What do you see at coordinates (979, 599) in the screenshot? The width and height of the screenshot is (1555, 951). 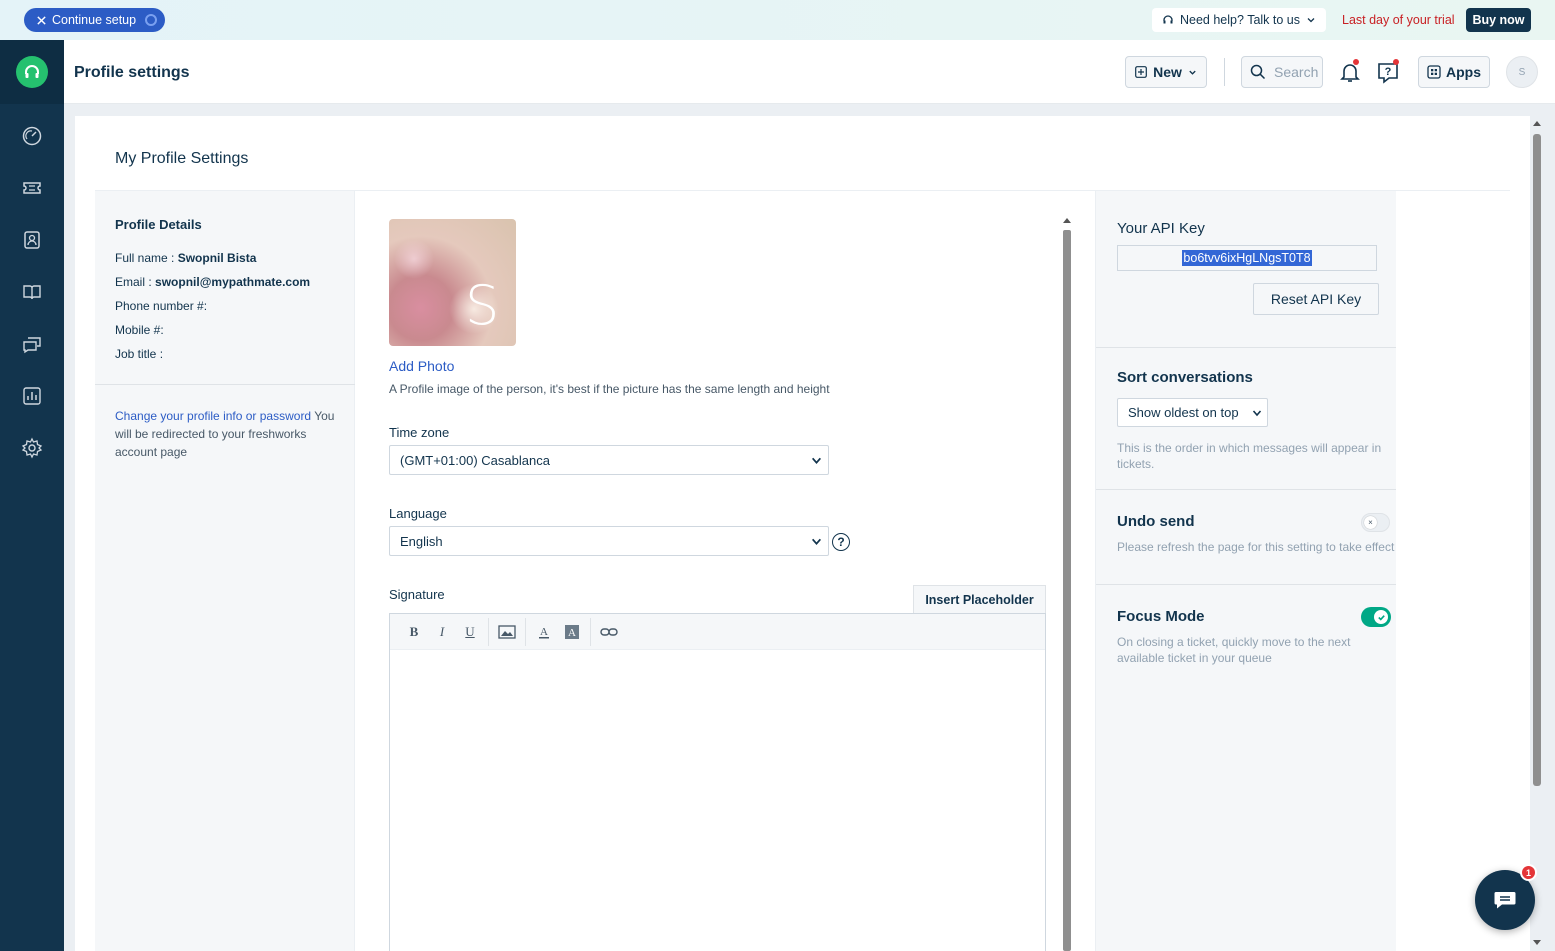 I see `insert-placeholder-button: Insert Placeholder` at bounding box center [979, 599].